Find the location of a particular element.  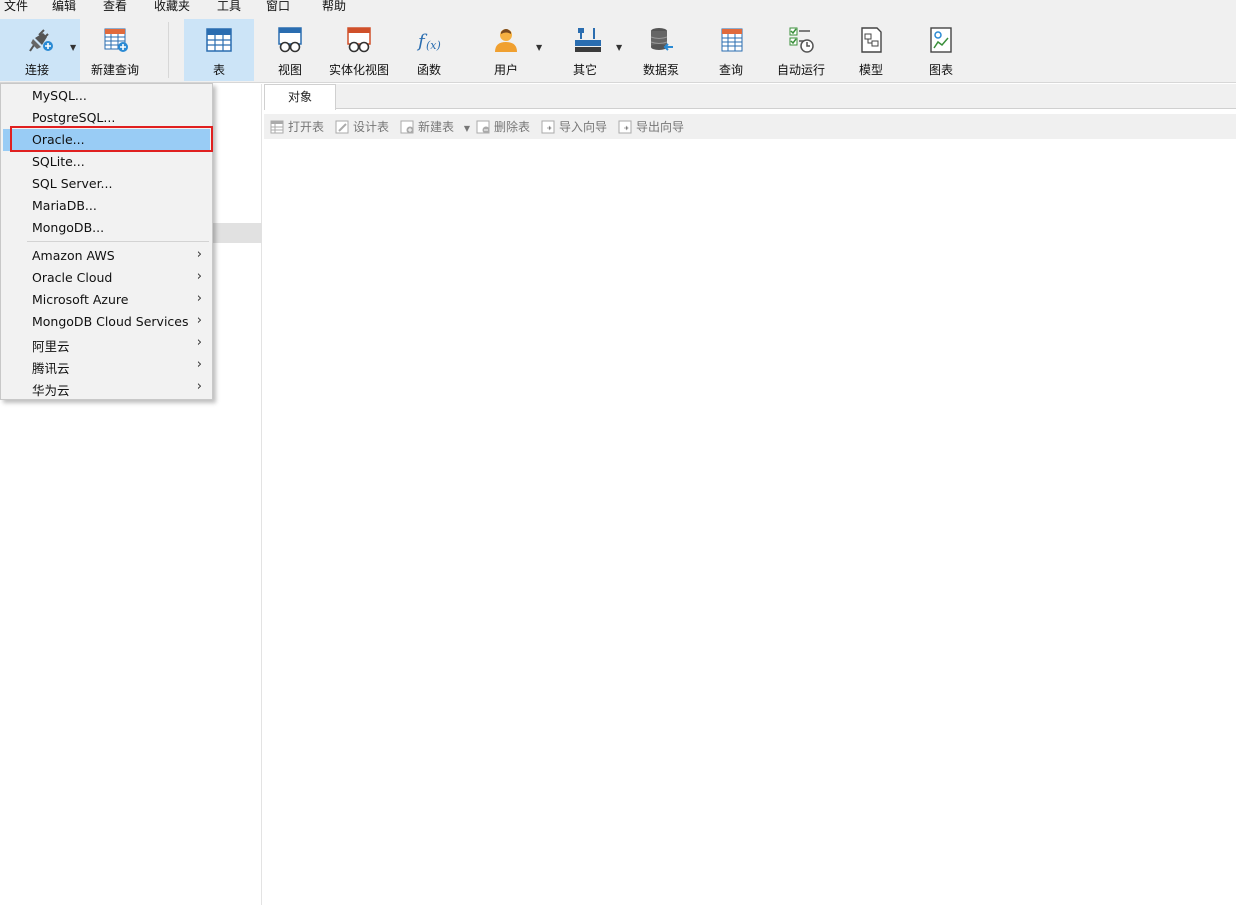

query-icon is located at coordinates (732, 40).